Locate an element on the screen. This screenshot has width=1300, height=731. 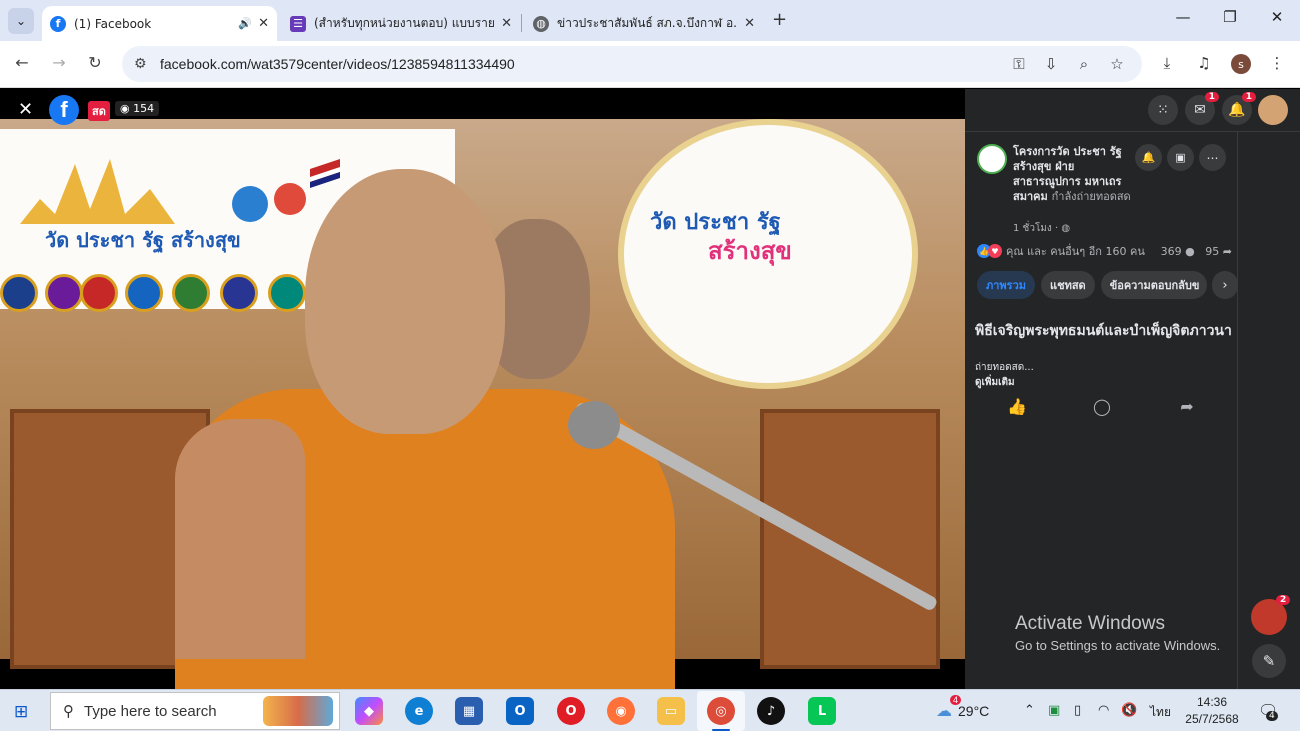
globe-icon: ◍ is located at coordinates (1066, 228).